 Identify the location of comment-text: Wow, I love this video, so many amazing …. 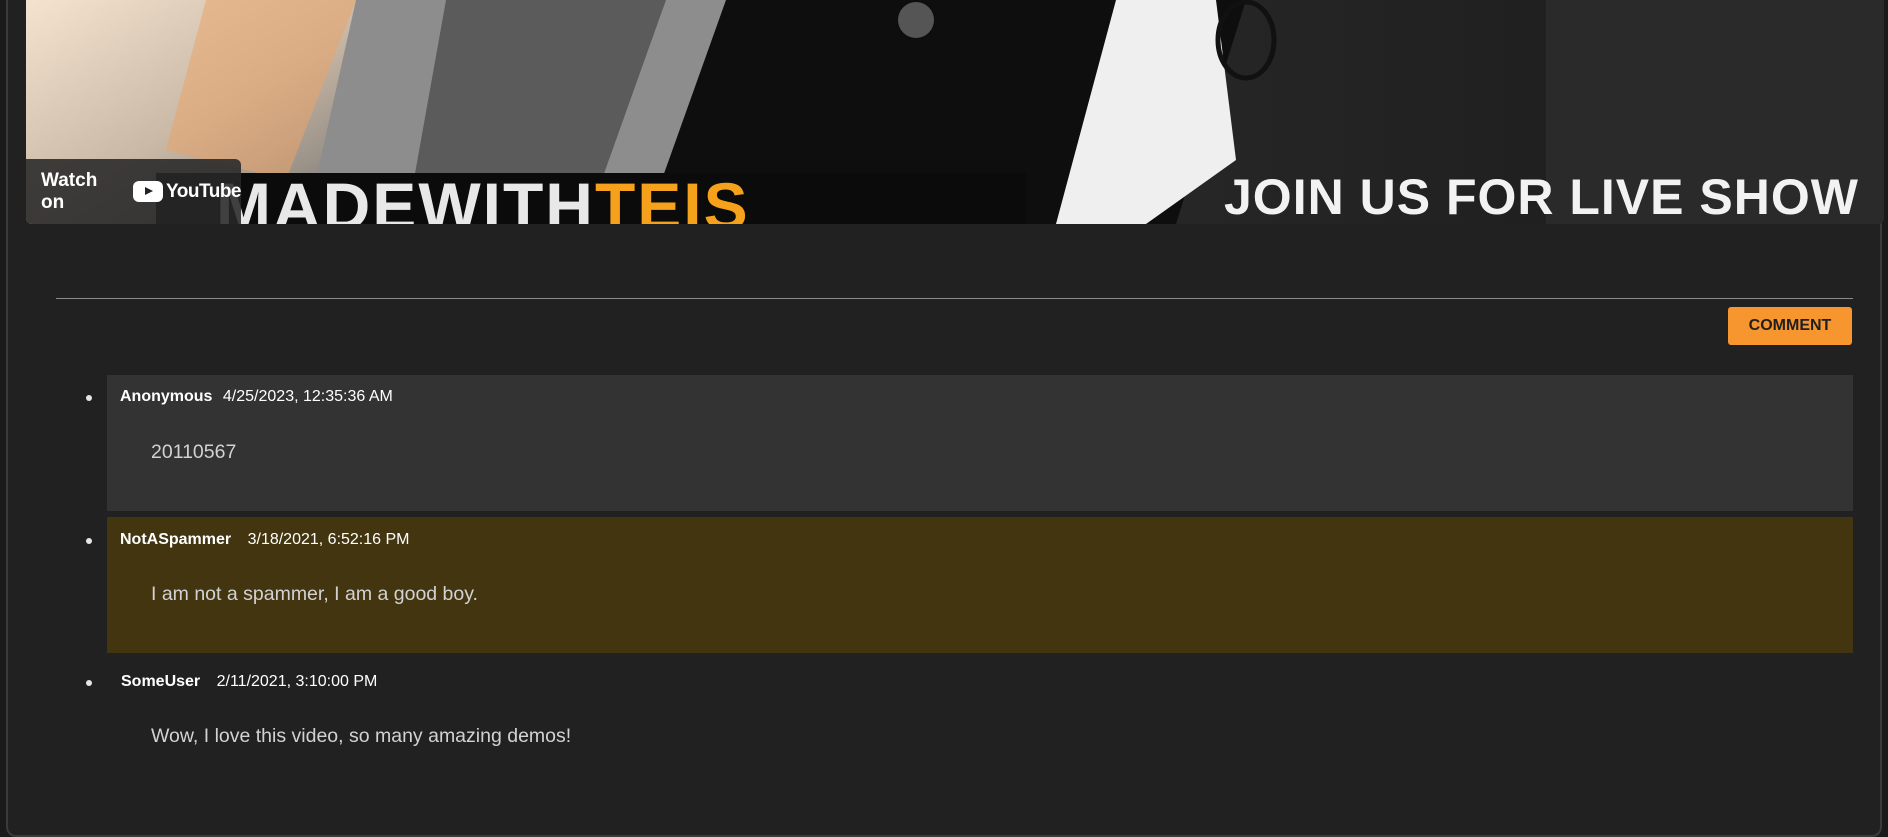
(361, 736).